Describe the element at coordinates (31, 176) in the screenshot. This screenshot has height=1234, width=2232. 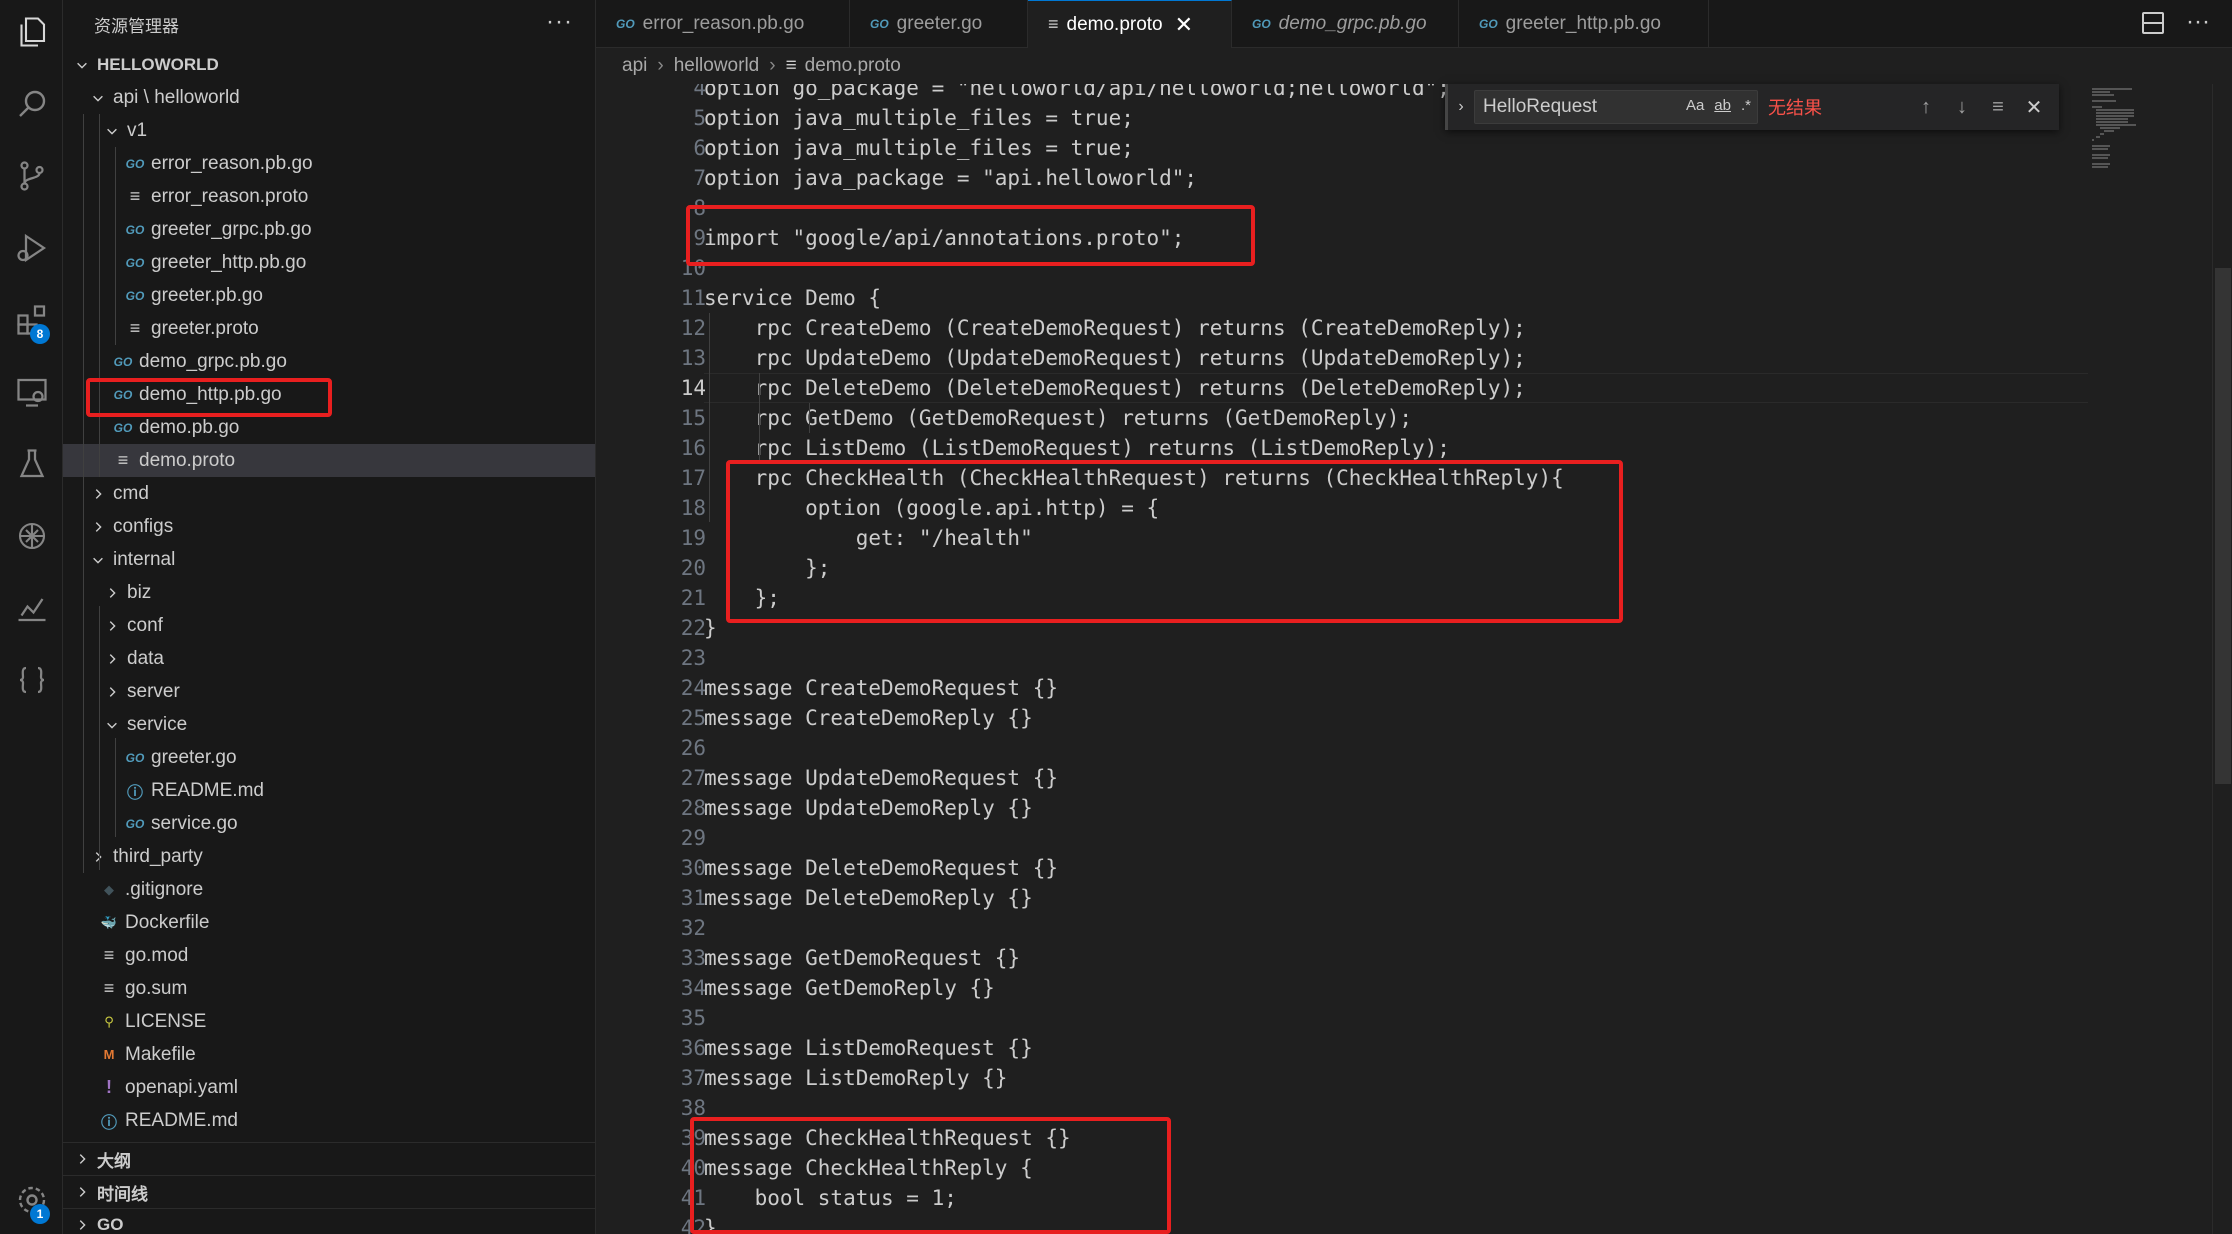
I see `source-control-icon` at that location.